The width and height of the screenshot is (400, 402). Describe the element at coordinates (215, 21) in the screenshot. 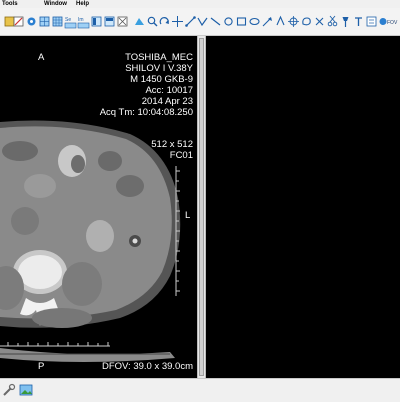

I see `line-icon` at that location.